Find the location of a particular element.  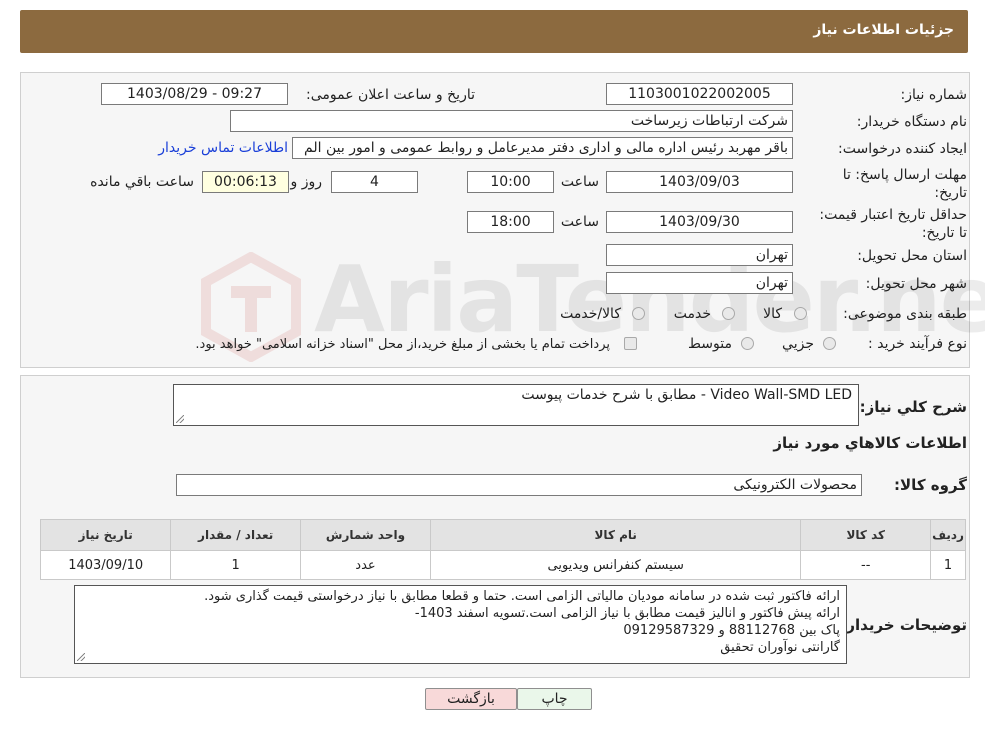

category-service-radio is located at coordinates (728, 313).